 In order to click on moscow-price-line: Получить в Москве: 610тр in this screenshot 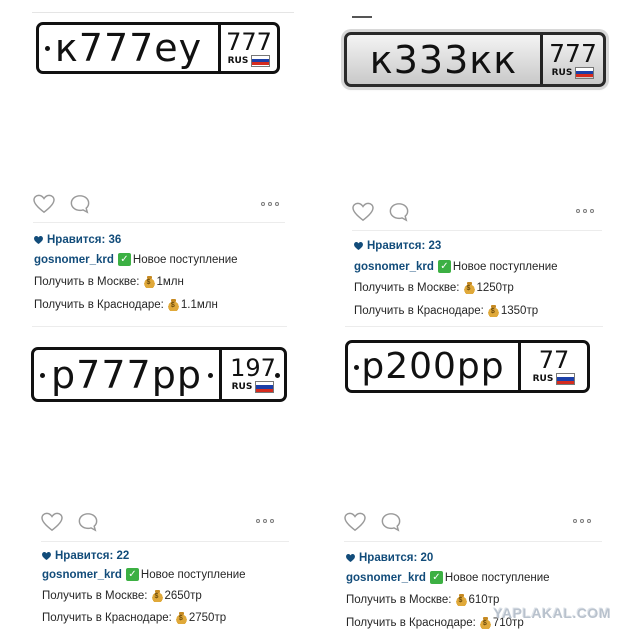, I will do `click(422, 600)`.